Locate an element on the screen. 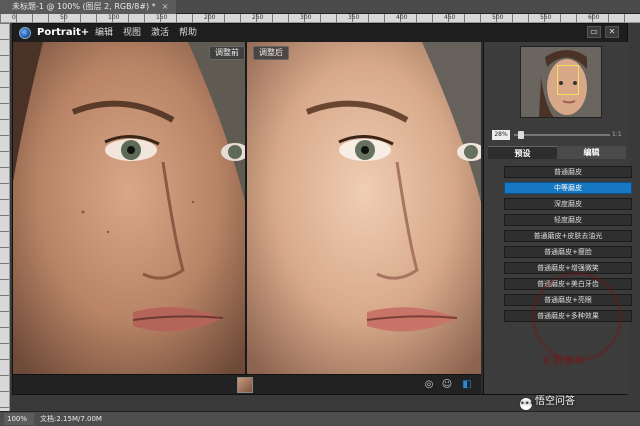  ruler-mark: 50 is located at coordinates (64, 17).